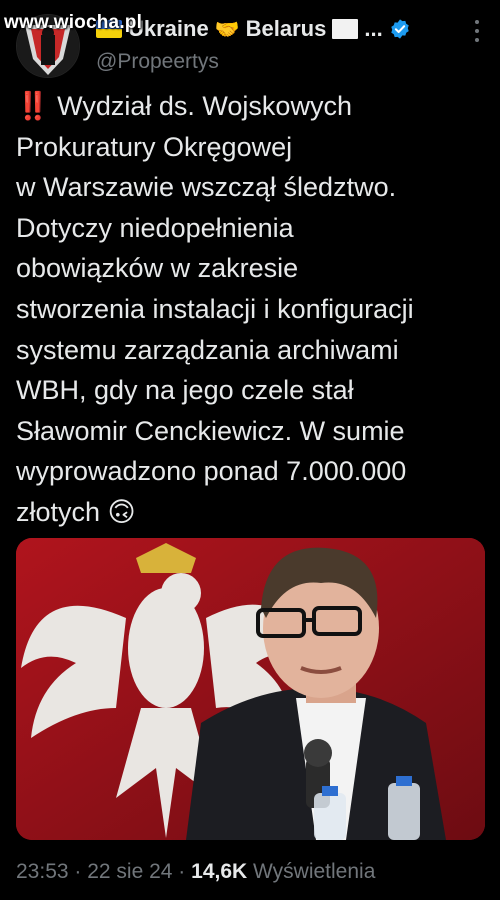 This screenshot has height=900, width=500. Describe the element at coordinates (129, 871) in the screenshot. I see `tweet-date: 22 sie 24` at that location.